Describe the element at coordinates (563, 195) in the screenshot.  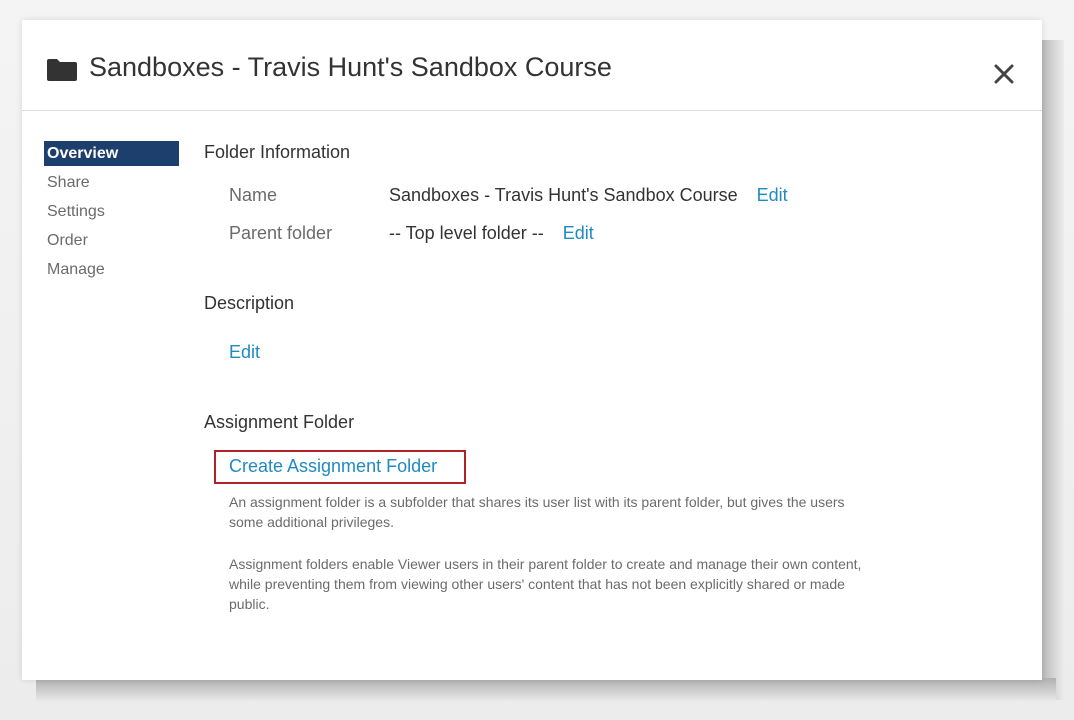
I see `folder-name-text: Sandboxes - Travis Hunt's Sandbox Course` at that location.